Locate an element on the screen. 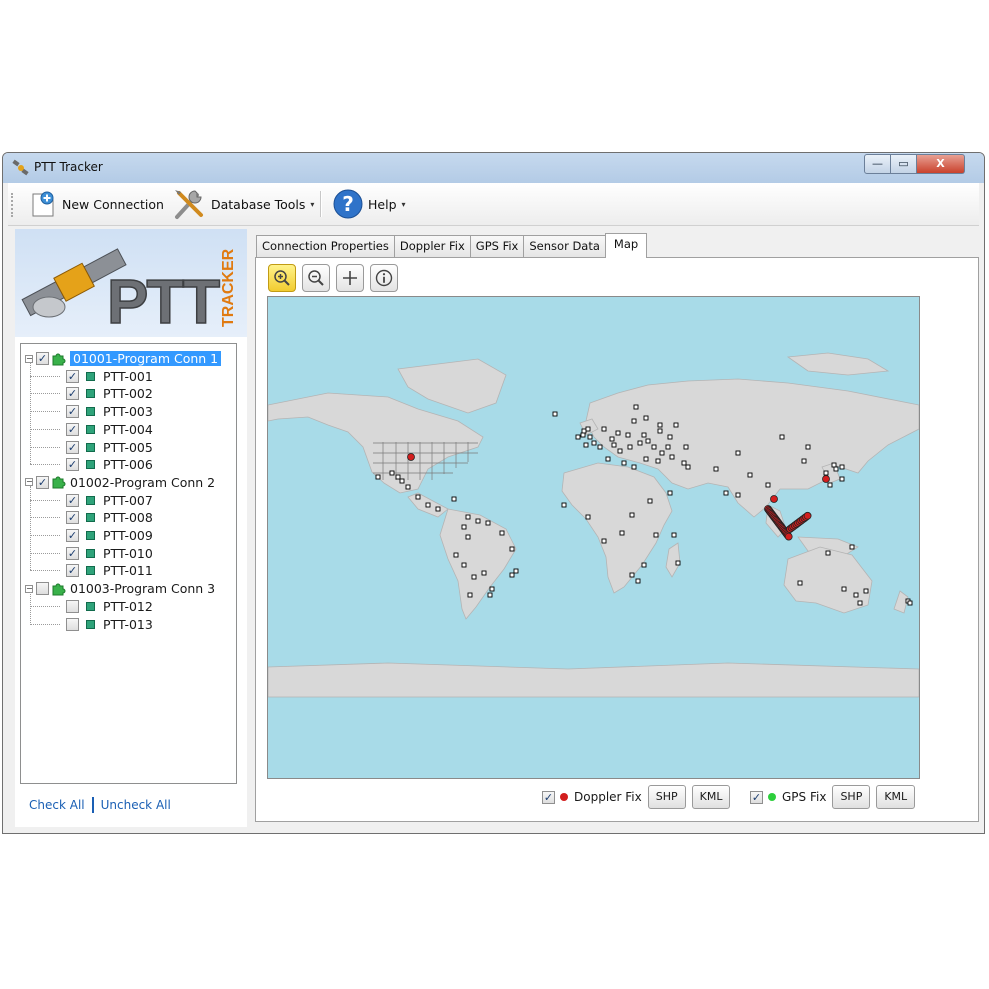  tree-item: ✓ PTT-004 is located at coordinates (109, 429).